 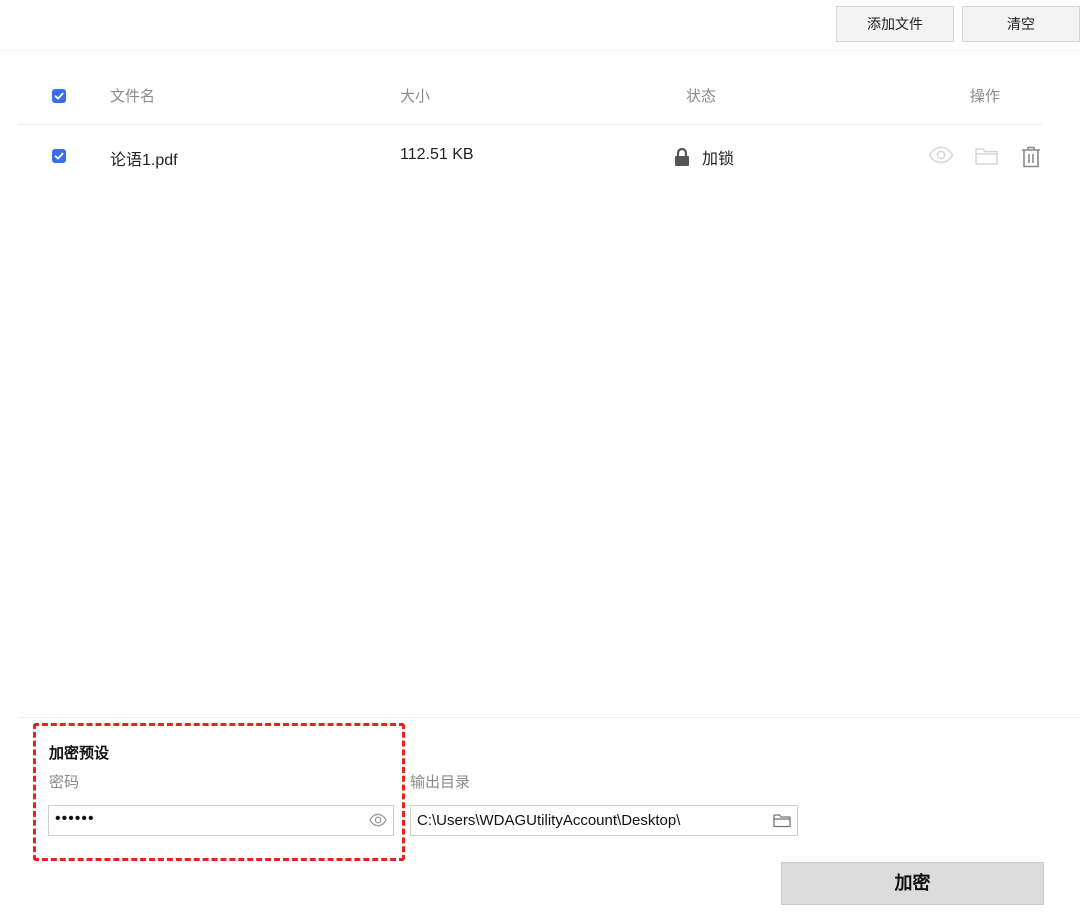 I want to click on status-text: 加锁, so click(x=718, y=159).